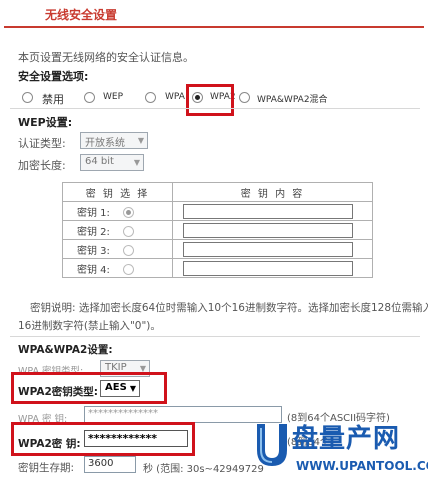  What do you see at coordinates (93, 270) in the screenshot?
I see `key-label: 密钥 4:` at bounding box center [93, 270].